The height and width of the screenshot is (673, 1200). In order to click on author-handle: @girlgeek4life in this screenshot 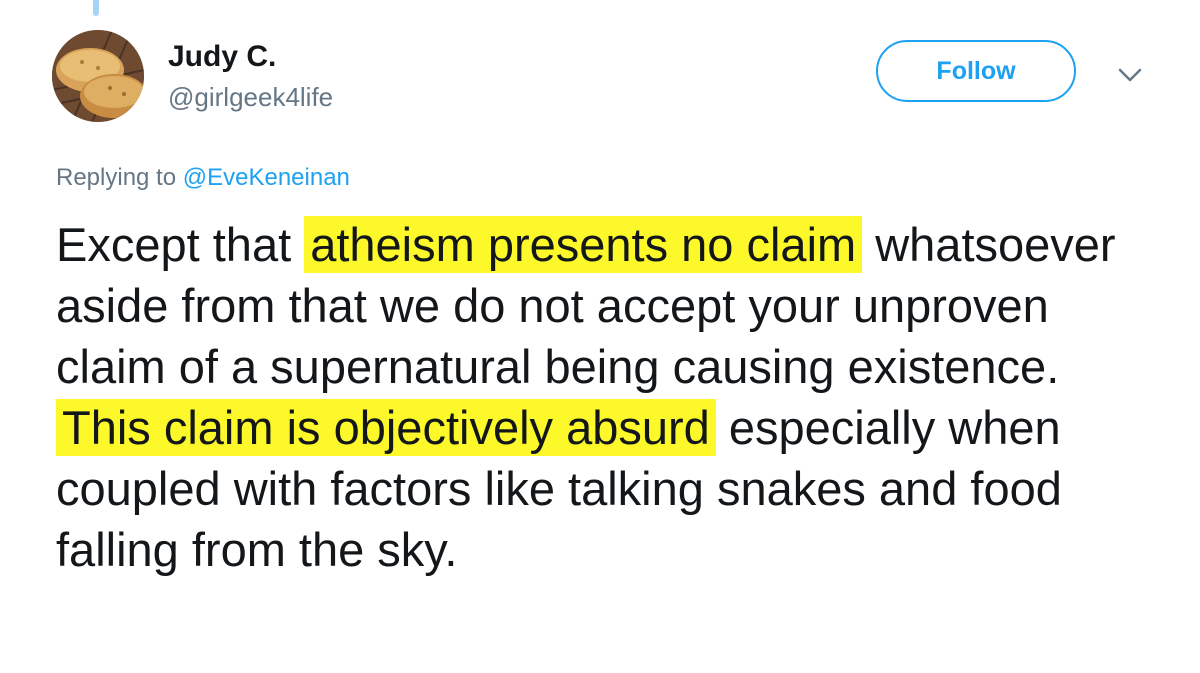, I will do `click(250, 97)`.